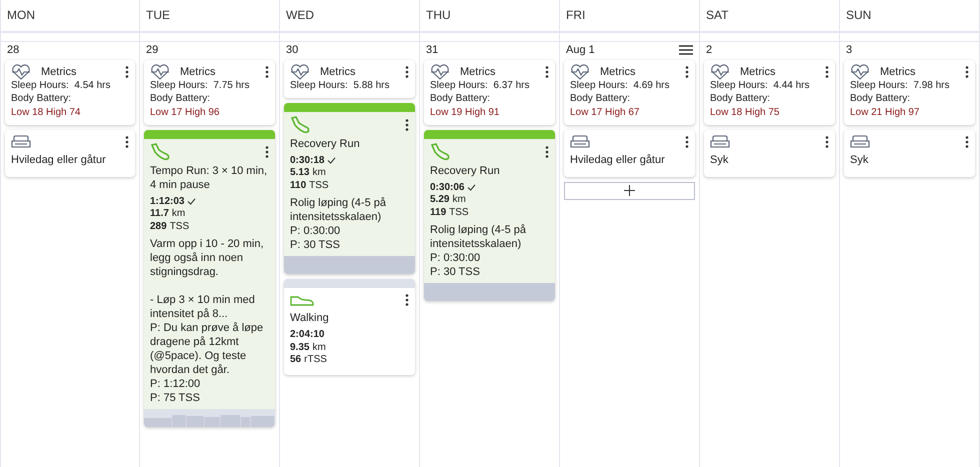  I want to click on sleep-hours-text: Sleep Hours: 7.98 hrs, so click(900, 86).